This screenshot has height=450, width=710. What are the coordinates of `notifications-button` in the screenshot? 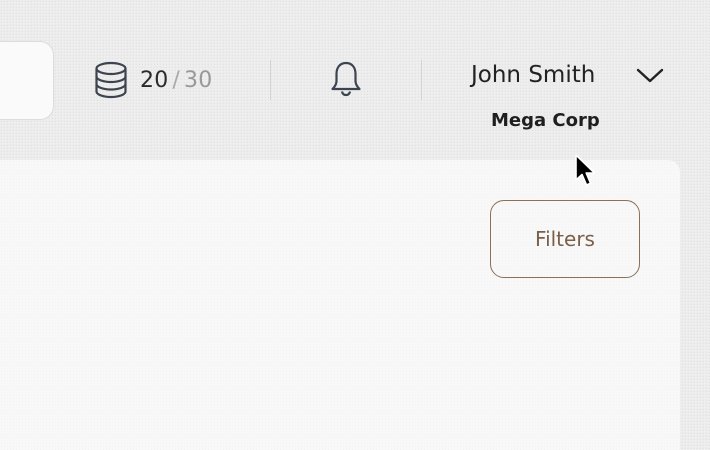 It's located at (346, 80).